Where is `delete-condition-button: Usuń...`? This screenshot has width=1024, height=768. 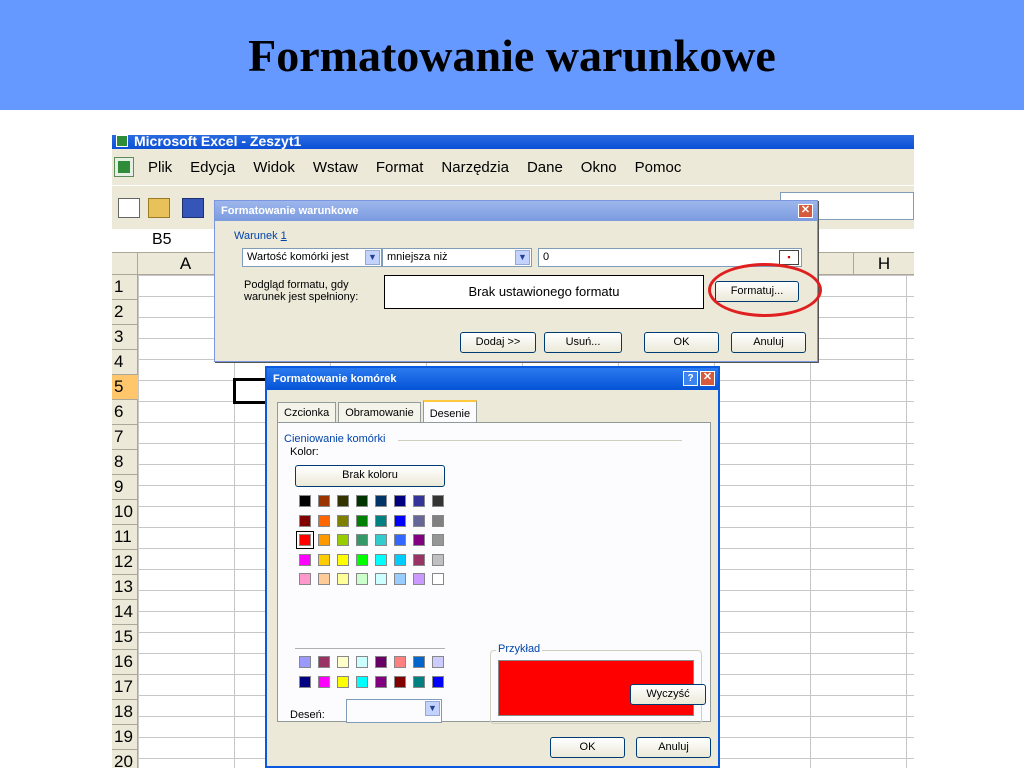
delete-condition-button: Usuń... is located at coordinates (583, 342).